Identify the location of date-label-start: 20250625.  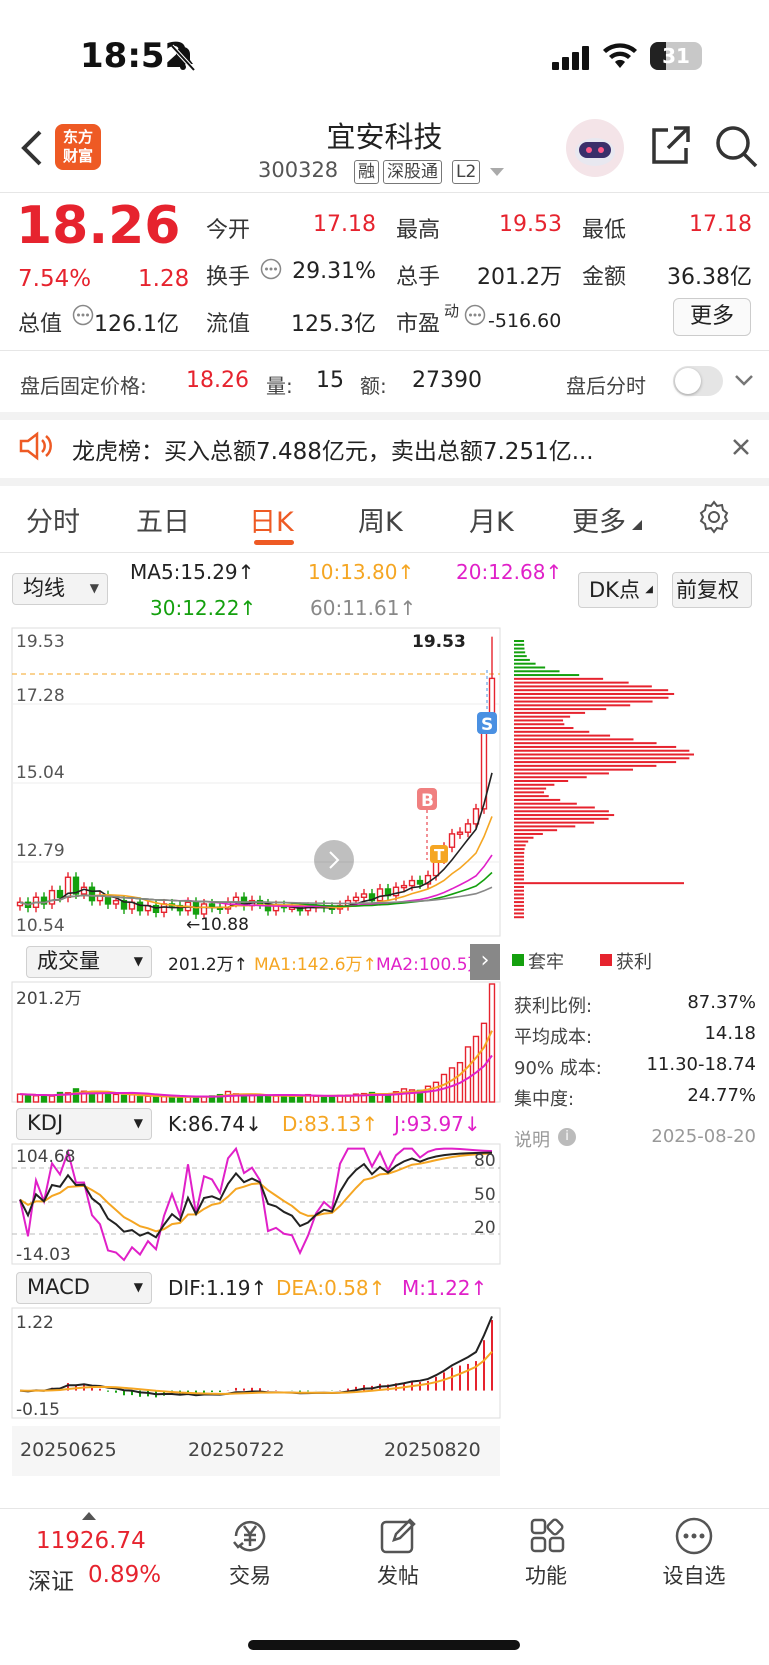
(68, 1450).